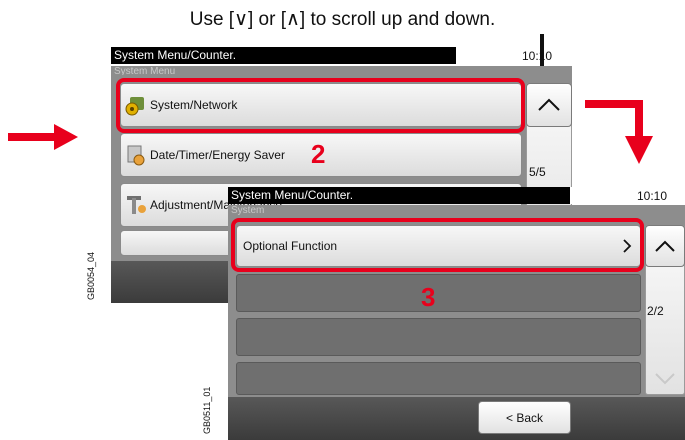 This screenshot has width=685, height=440. I want to click on bottom-bar, so click(456, 418).